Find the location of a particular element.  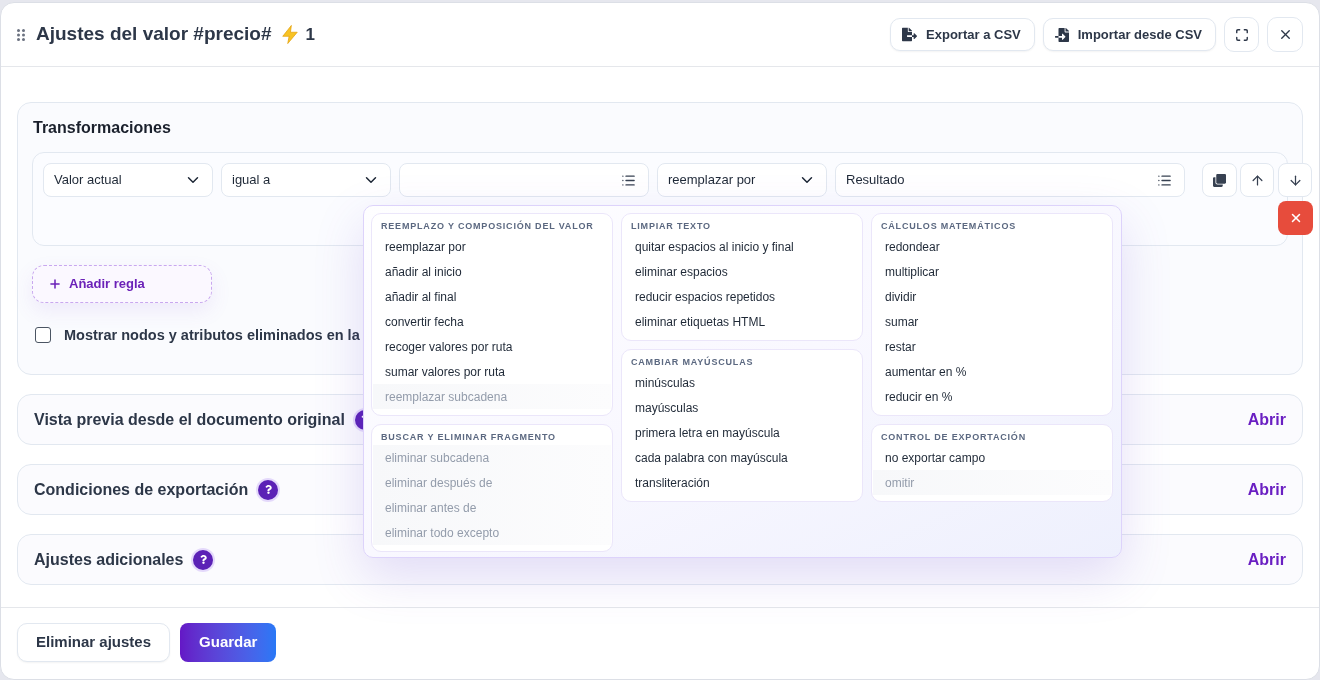

arrow-down-icon is located at coordinates (1295, 180).